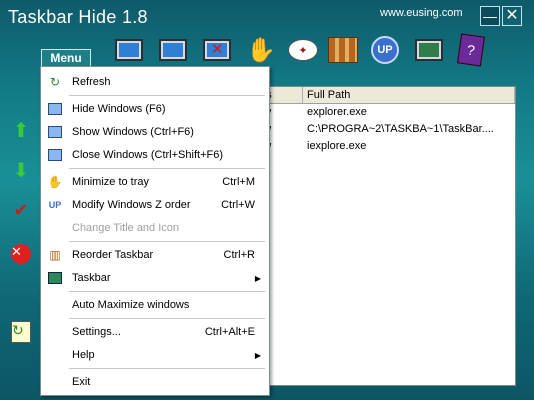  What do you see at coordinates (238, 205) in the screenshot?
I see `menu-item-shortcut: Ctrl+W` at bounding box center [238, 205].